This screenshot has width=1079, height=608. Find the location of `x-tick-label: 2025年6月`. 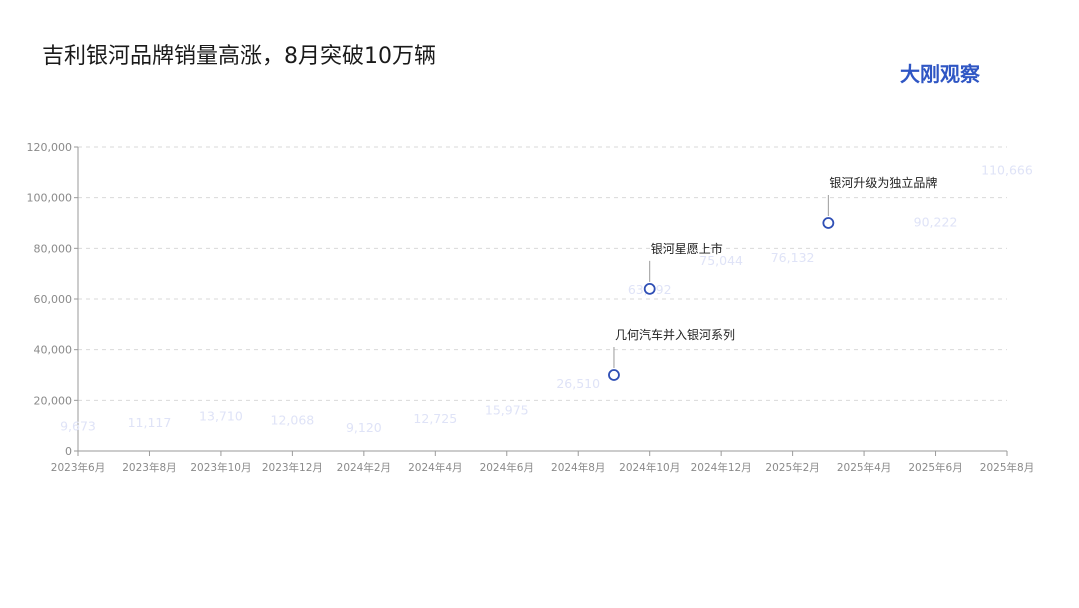

x-tick-label: 2025年6月 is located at coordinates (935, 467).